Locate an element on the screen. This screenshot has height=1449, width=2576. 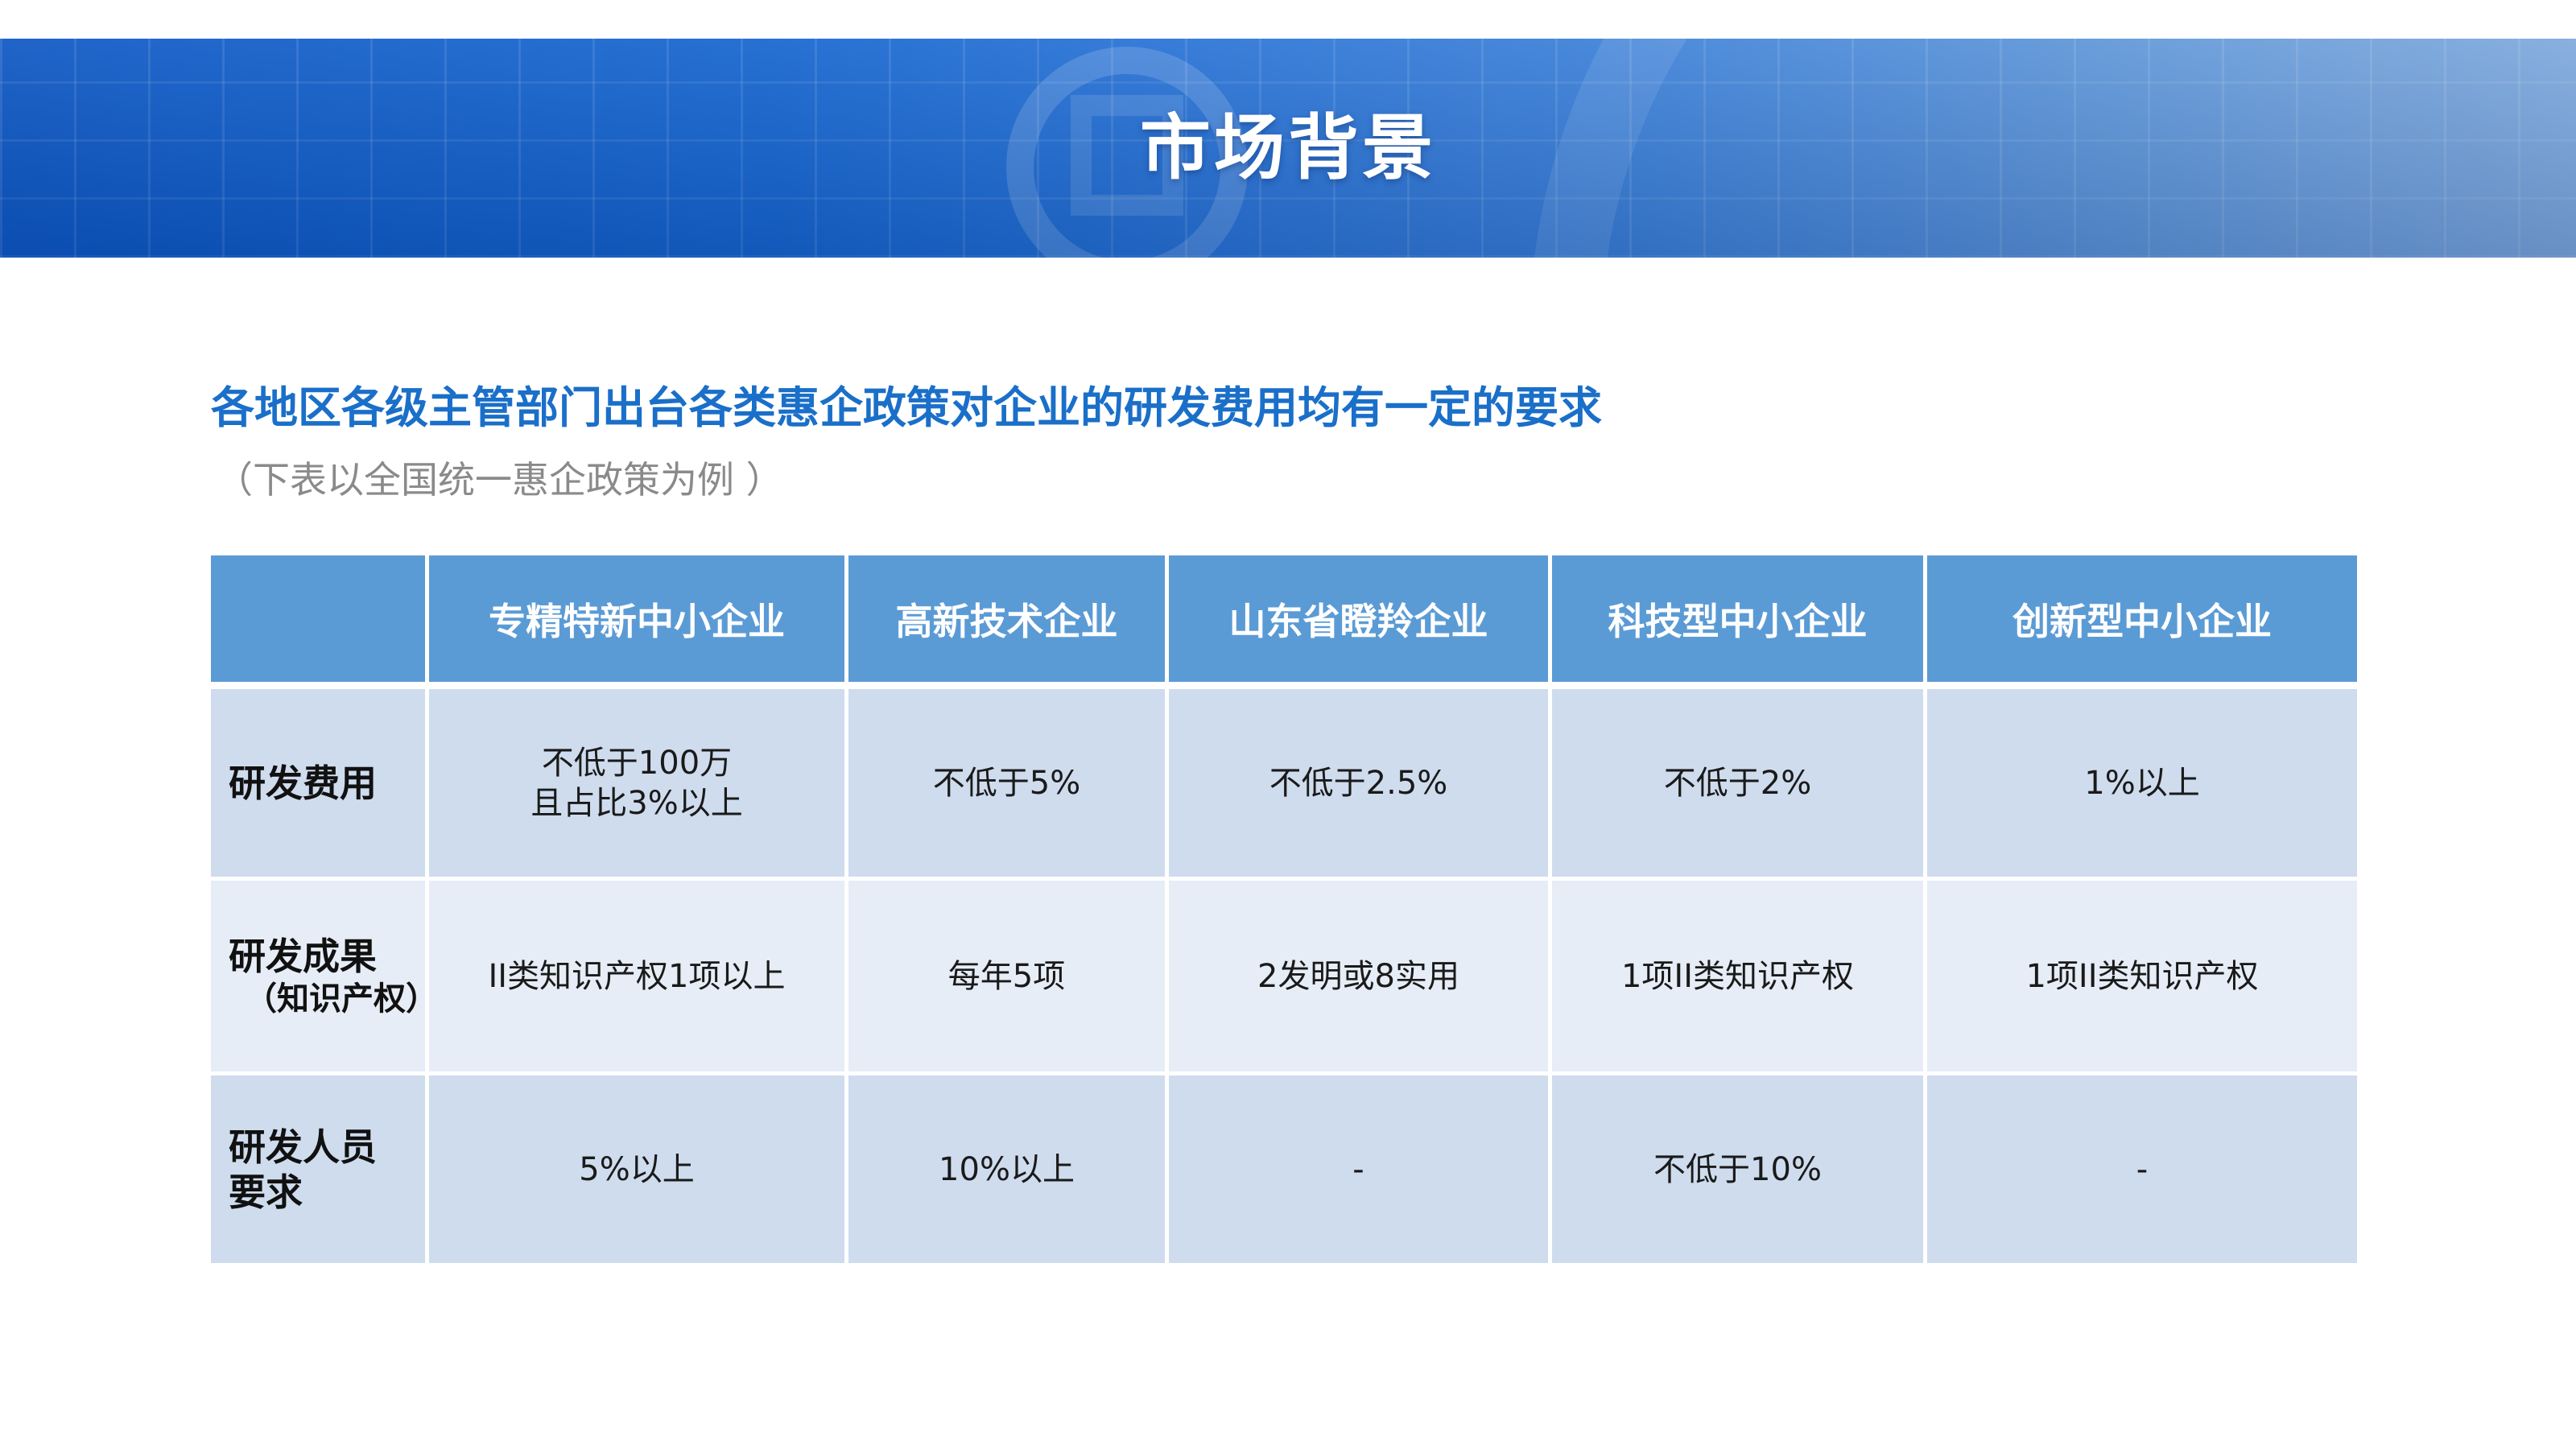
table-cell: 不低于100万 且占比3%以上 is located at coordinates (638, 785).